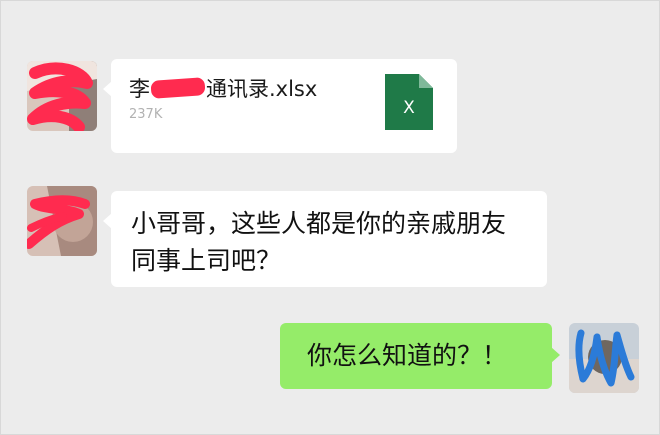  Describe the element at coordinates (139, 89) in the screenshot. I see `file-name-prefix: 李` at that location.